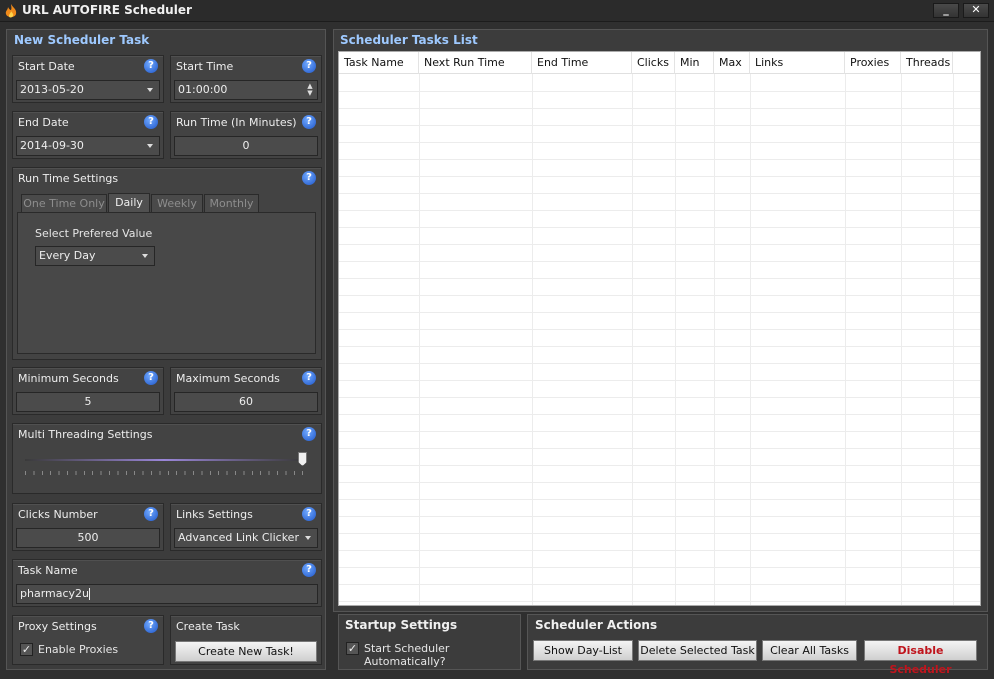 This screenshot has width=994, height=679. I want to click on task-name-value: pharmacy2u, so click(55, 593).